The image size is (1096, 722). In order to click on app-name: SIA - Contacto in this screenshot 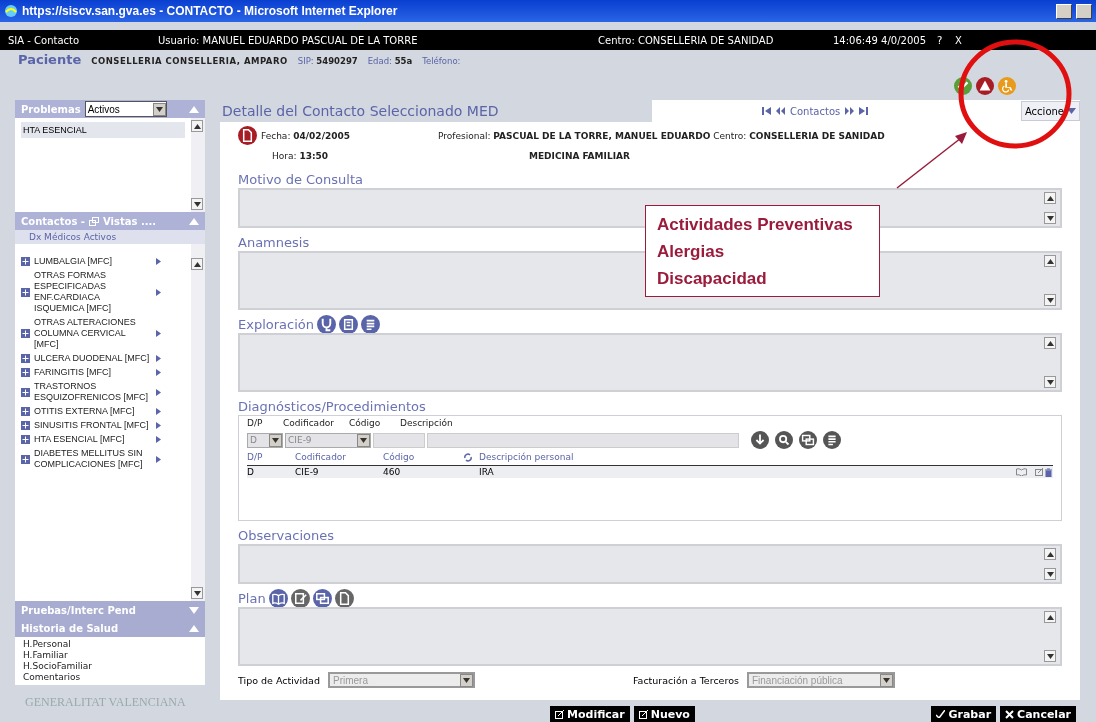, I will do `click(44, 40)`.